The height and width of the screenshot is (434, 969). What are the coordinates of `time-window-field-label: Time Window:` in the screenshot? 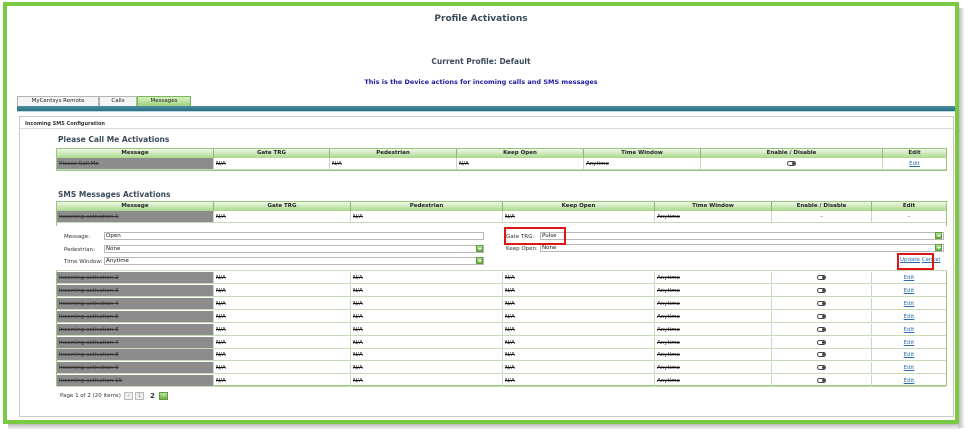 It's located at (83, 262).